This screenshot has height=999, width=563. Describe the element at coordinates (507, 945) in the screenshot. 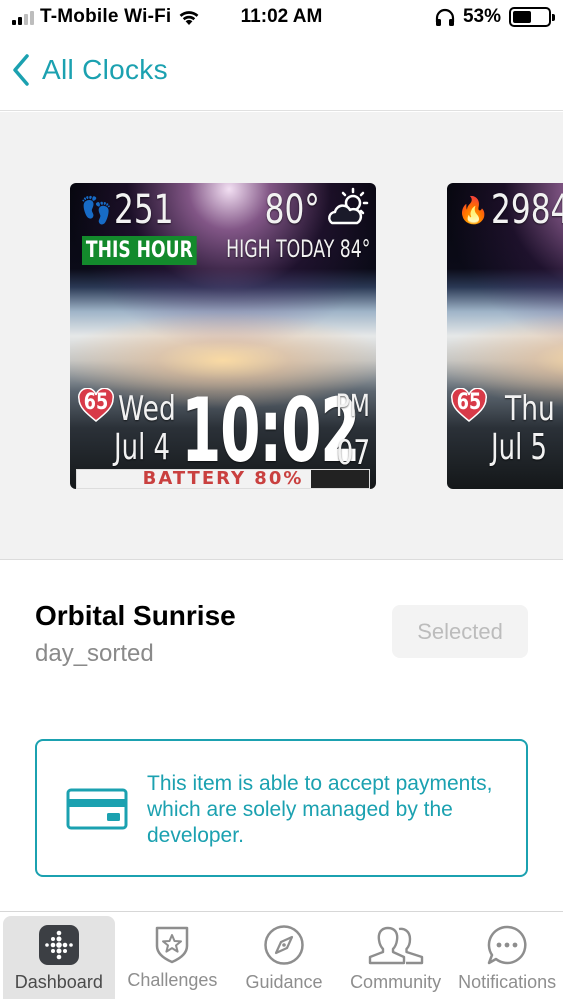

I see `chat-bubble-icon` at that location.